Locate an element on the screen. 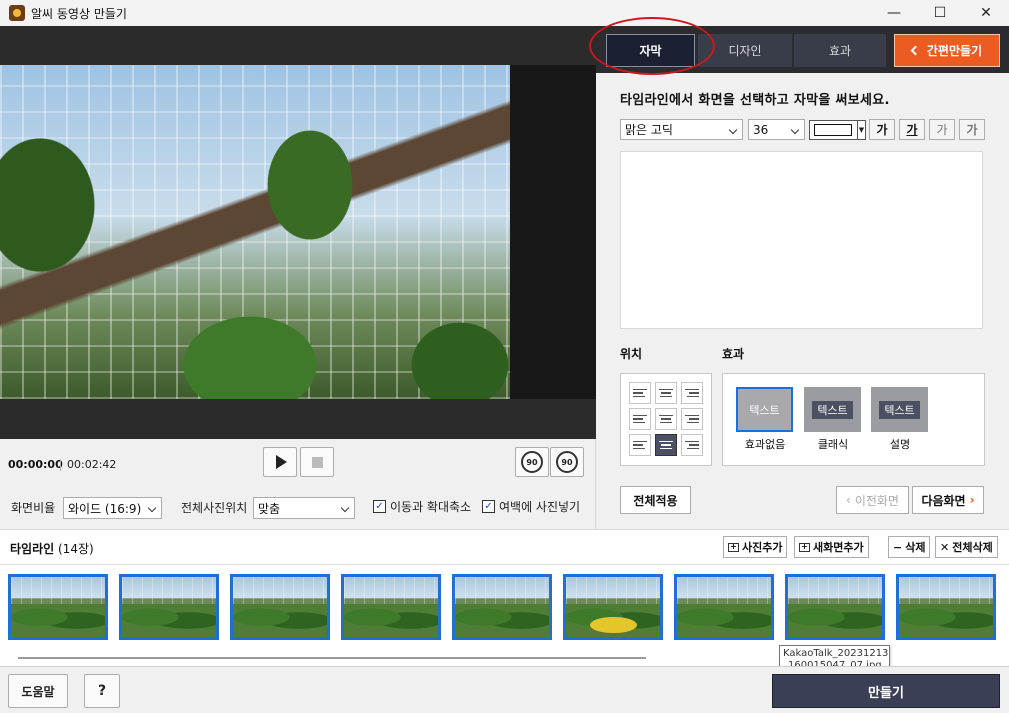  fill-margin-checkbox: ✓ 여백에 사진넣기 is located at coordinates (531, 506).